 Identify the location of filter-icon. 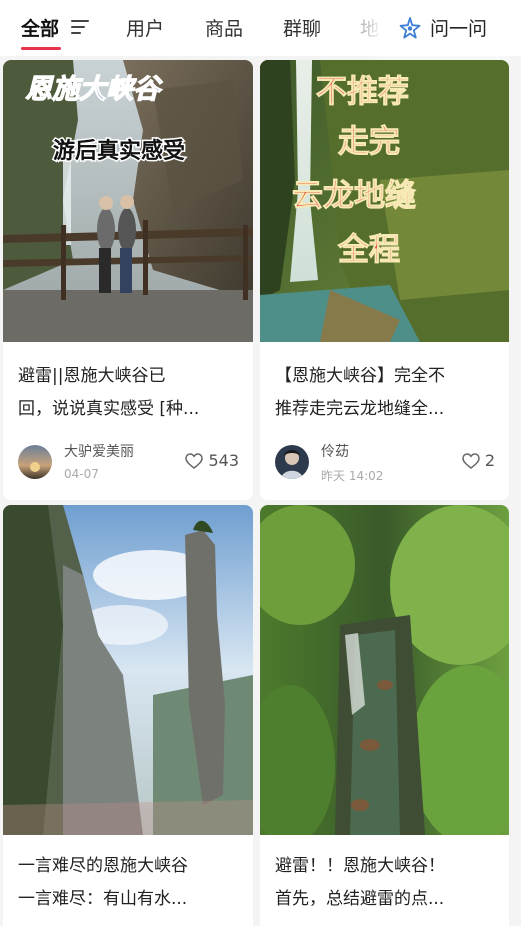
(80, 27).